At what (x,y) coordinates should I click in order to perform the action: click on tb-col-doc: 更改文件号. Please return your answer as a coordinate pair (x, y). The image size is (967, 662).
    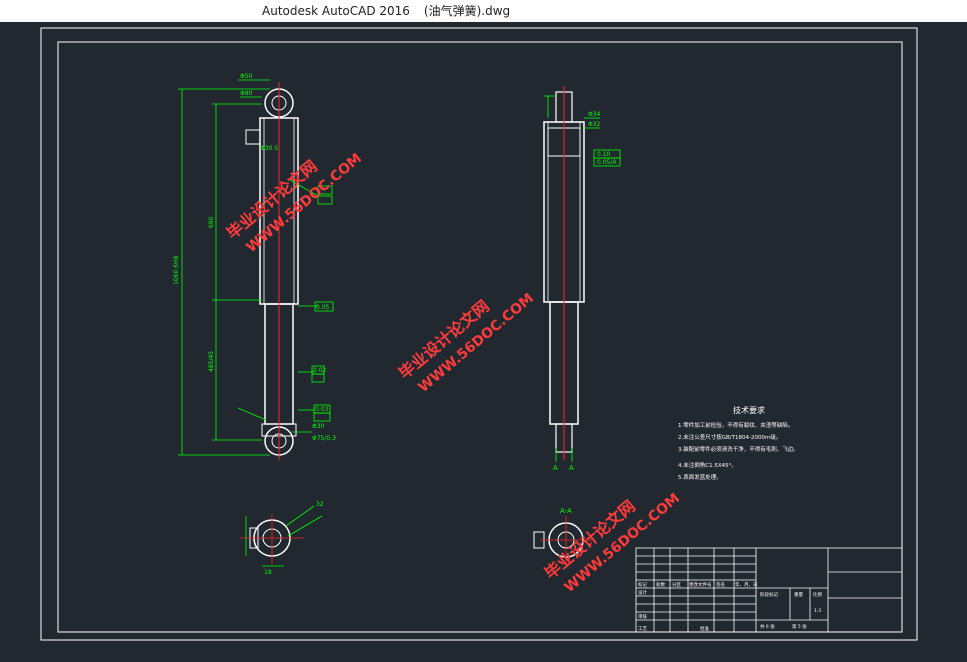
    Looking at the image, I should click on (700, 584).